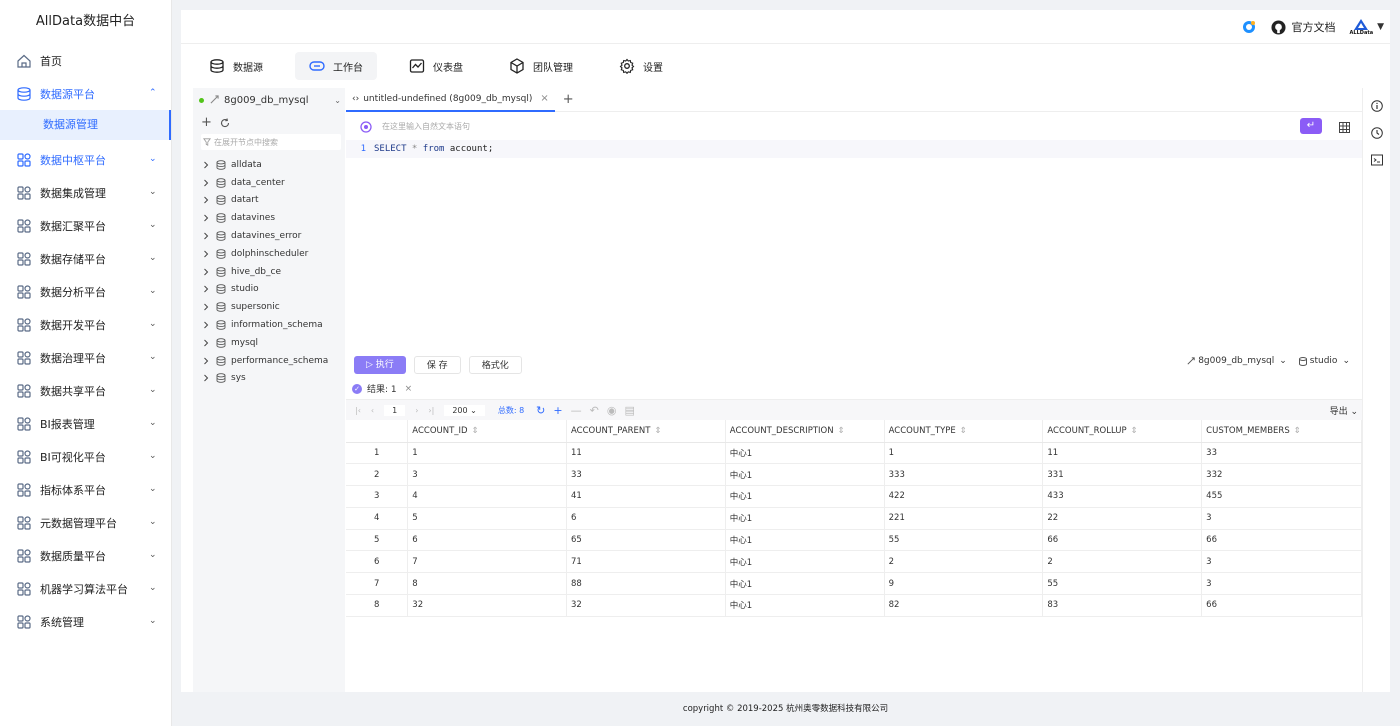  Describe the element at coordinates (436, 66) in the screenshot. I see `nav-tab: 仪表盘` at that location.